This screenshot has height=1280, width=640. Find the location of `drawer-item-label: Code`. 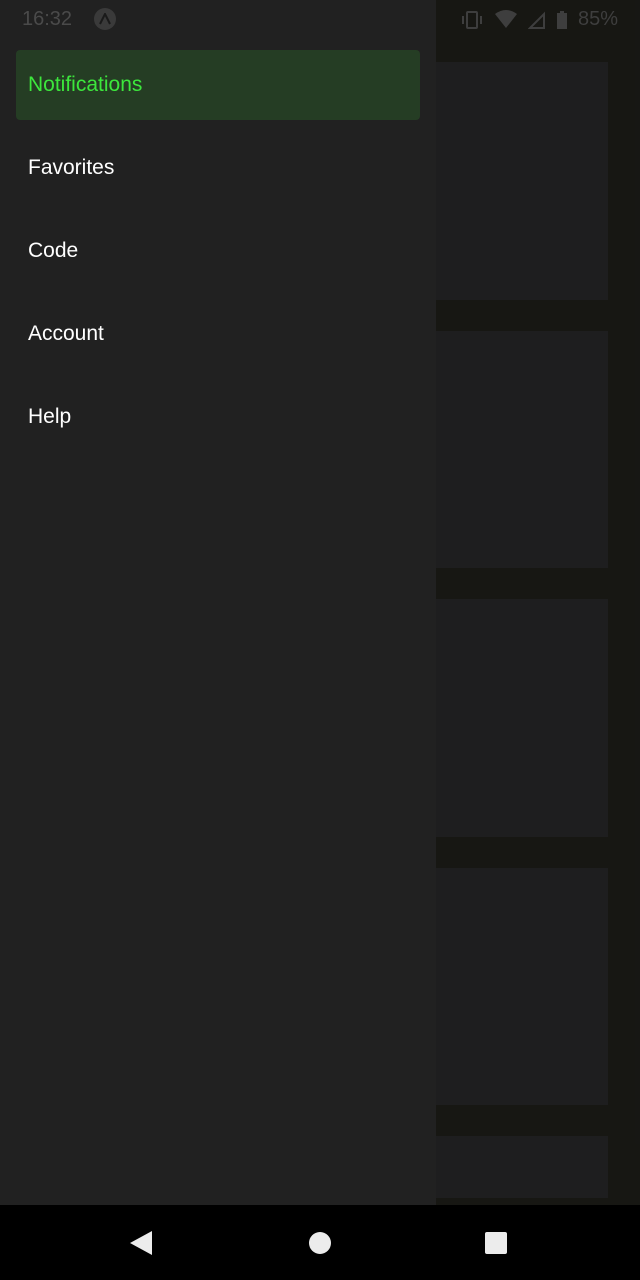

drawer-item-label: Code is located at coordinates (53, 250).